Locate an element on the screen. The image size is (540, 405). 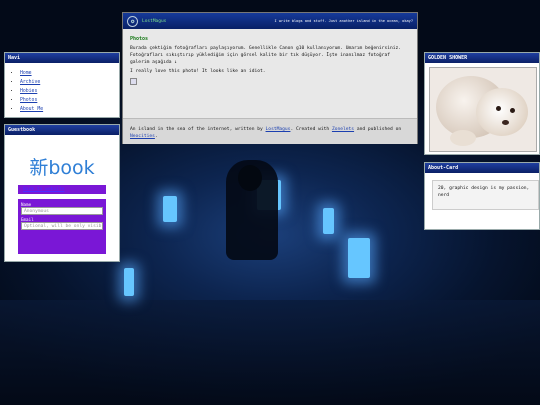
guestbook-back-link: Back to website is located at coordinates (62, 189).